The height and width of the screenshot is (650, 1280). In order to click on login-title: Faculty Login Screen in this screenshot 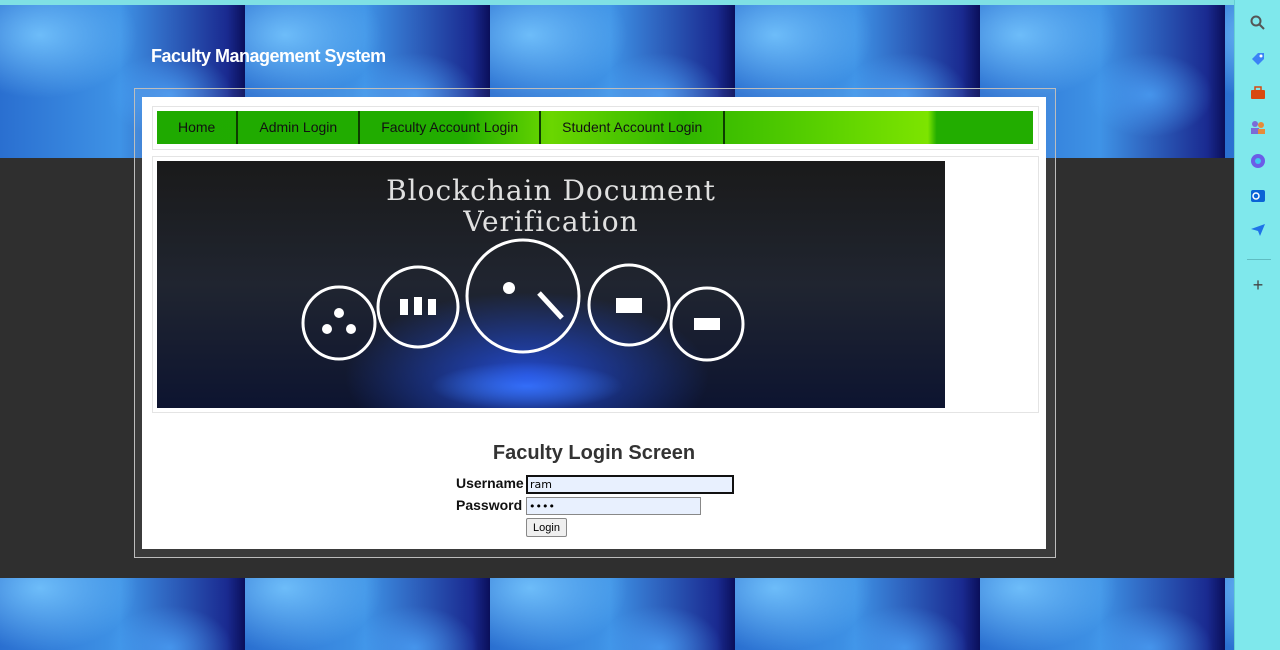, I will do `click(594, 453)`.